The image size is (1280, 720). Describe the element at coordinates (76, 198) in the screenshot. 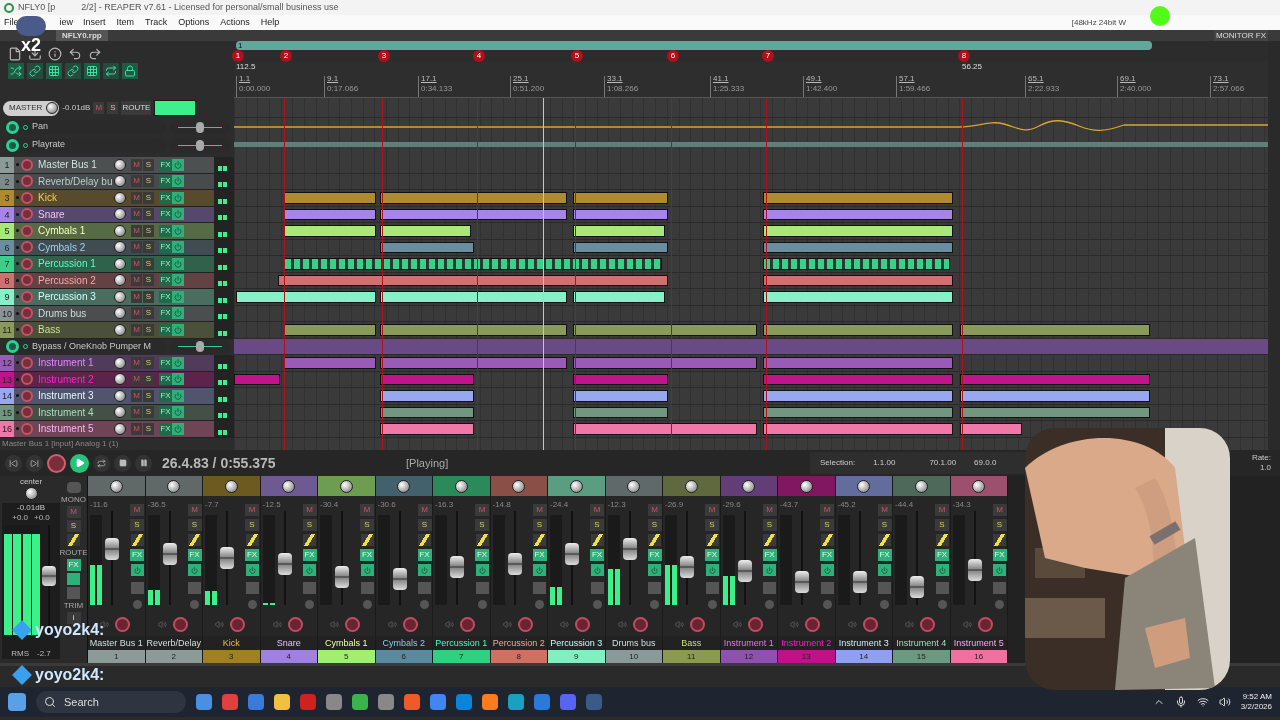

I see `track-name: Kick` at that location.